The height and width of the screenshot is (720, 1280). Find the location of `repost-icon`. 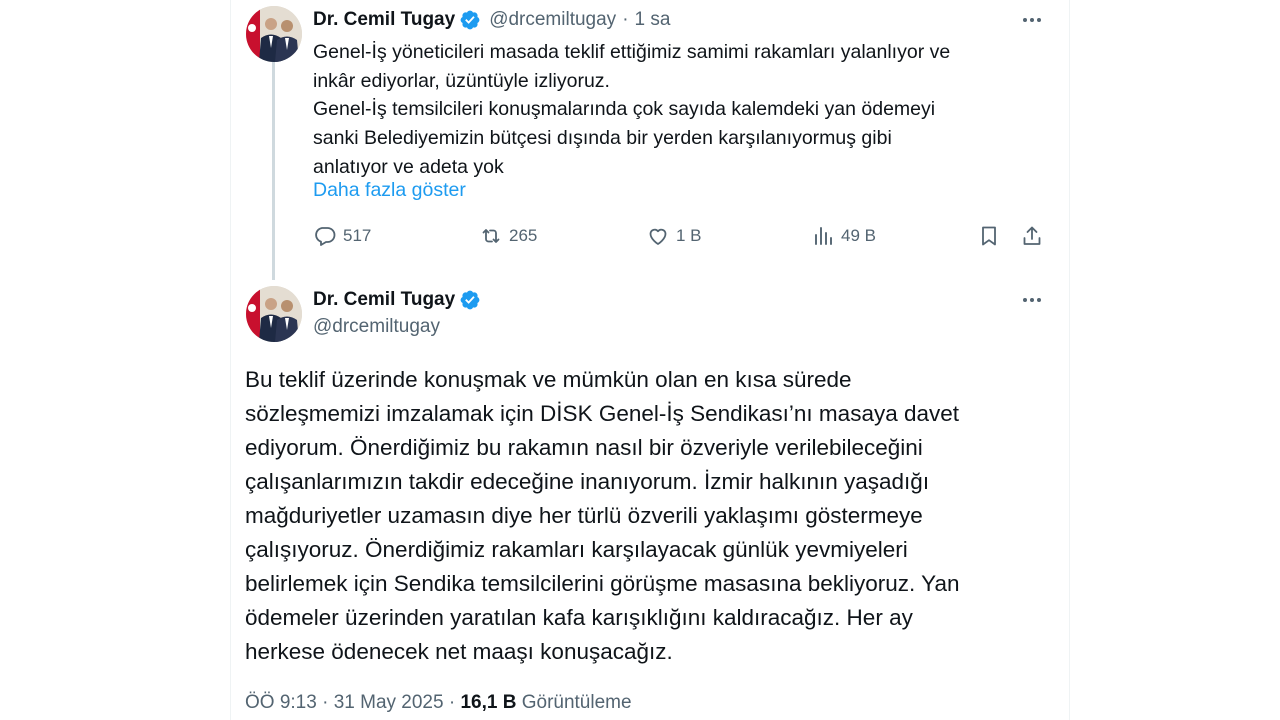

repost-icon is located at coordinates (491, 236).